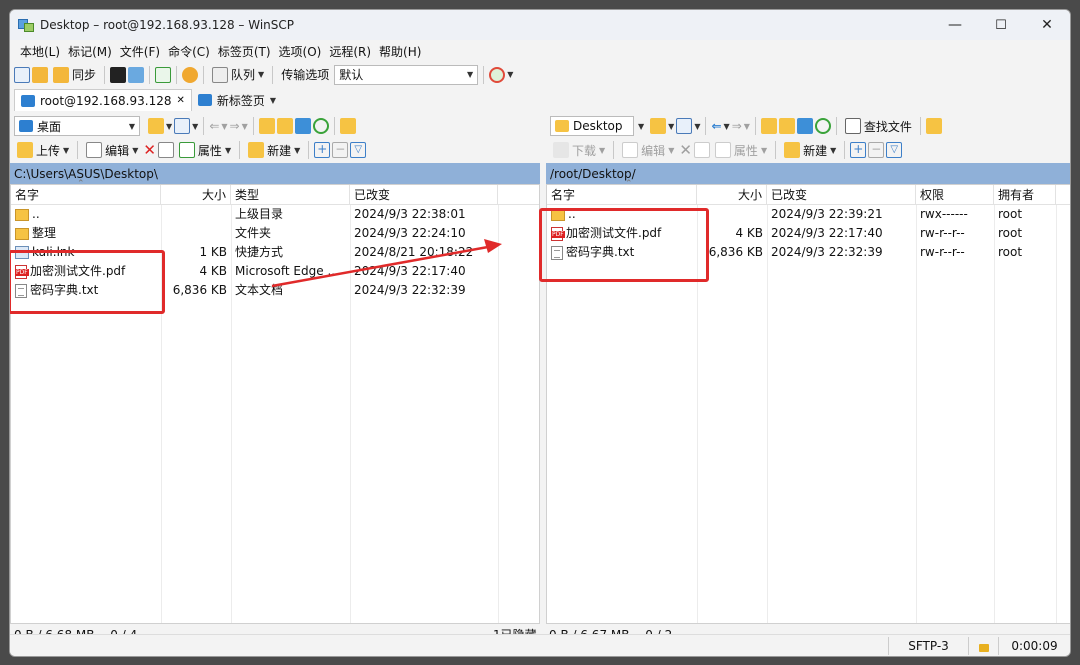  Describe the element at coordinates (955, 25) in the screenshot. I see `minimize-button: —` at that location.